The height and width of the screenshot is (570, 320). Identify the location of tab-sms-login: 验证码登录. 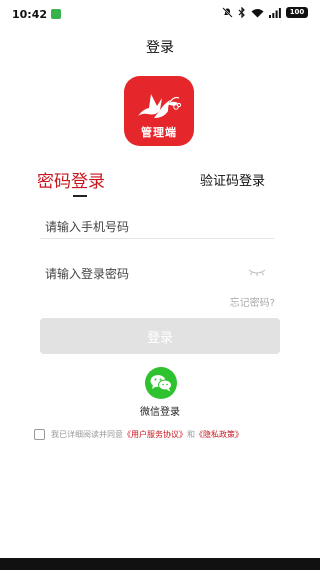
(232, 179).